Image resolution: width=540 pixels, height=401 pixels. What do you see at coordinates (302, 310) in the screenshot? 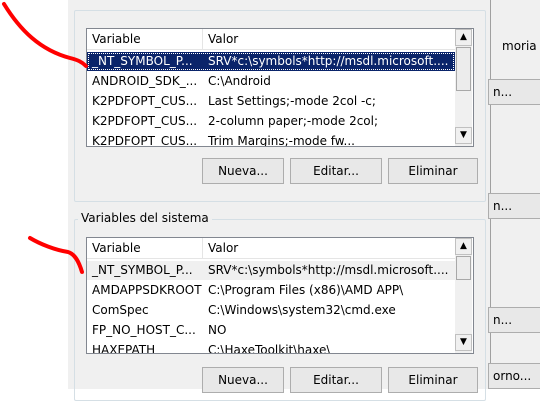
I see `row-variable-value: C:\Windows\system32\cmd.exe` at bounding box center [302, 310].